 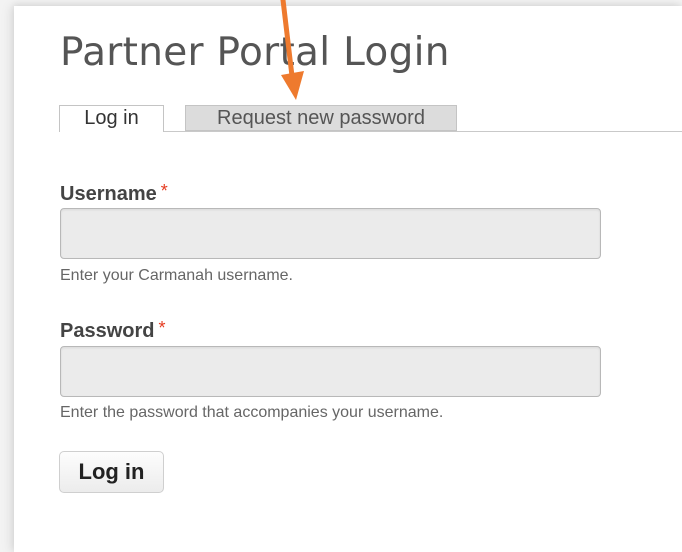 I want to click on password-label-text: Password, so click(x=107, y=331).